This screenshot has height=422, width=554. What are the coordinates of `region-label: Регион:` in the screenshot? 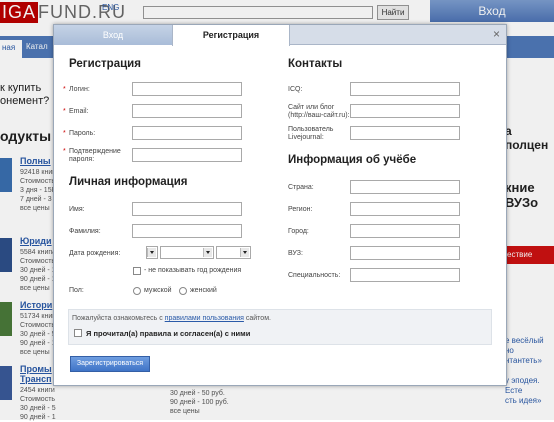 It's located at (300, 209).